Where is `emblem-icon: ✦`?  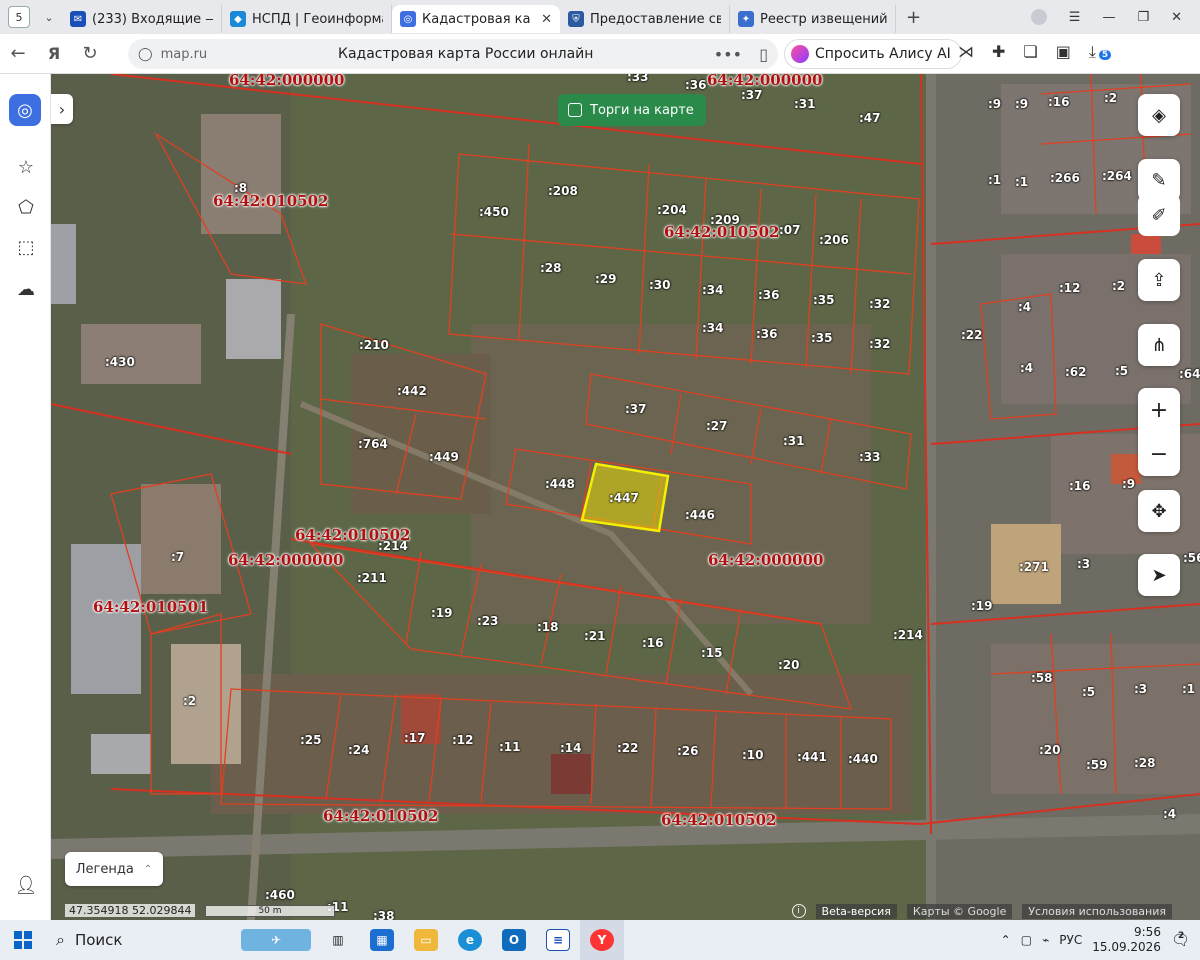
emblem-icon: ✦ is located at coordinates (746, 19).